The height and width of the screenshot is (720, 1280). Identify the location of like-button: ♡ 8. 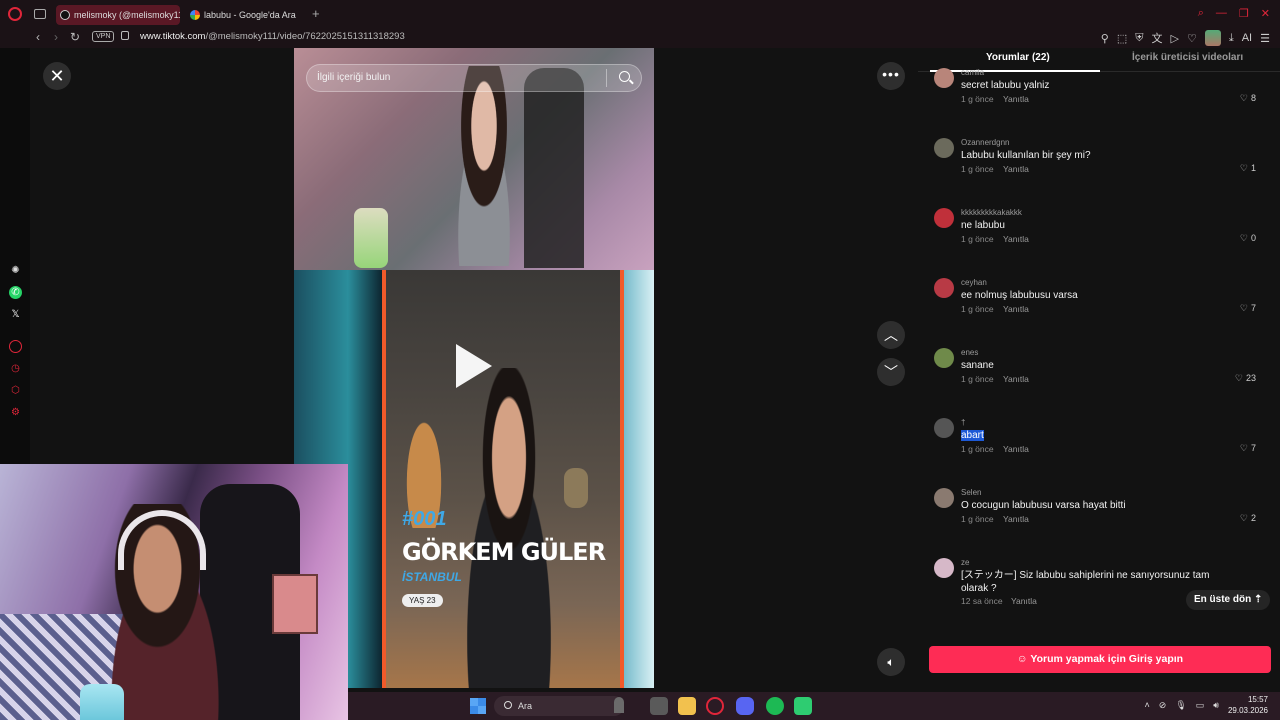
(1248, 98).